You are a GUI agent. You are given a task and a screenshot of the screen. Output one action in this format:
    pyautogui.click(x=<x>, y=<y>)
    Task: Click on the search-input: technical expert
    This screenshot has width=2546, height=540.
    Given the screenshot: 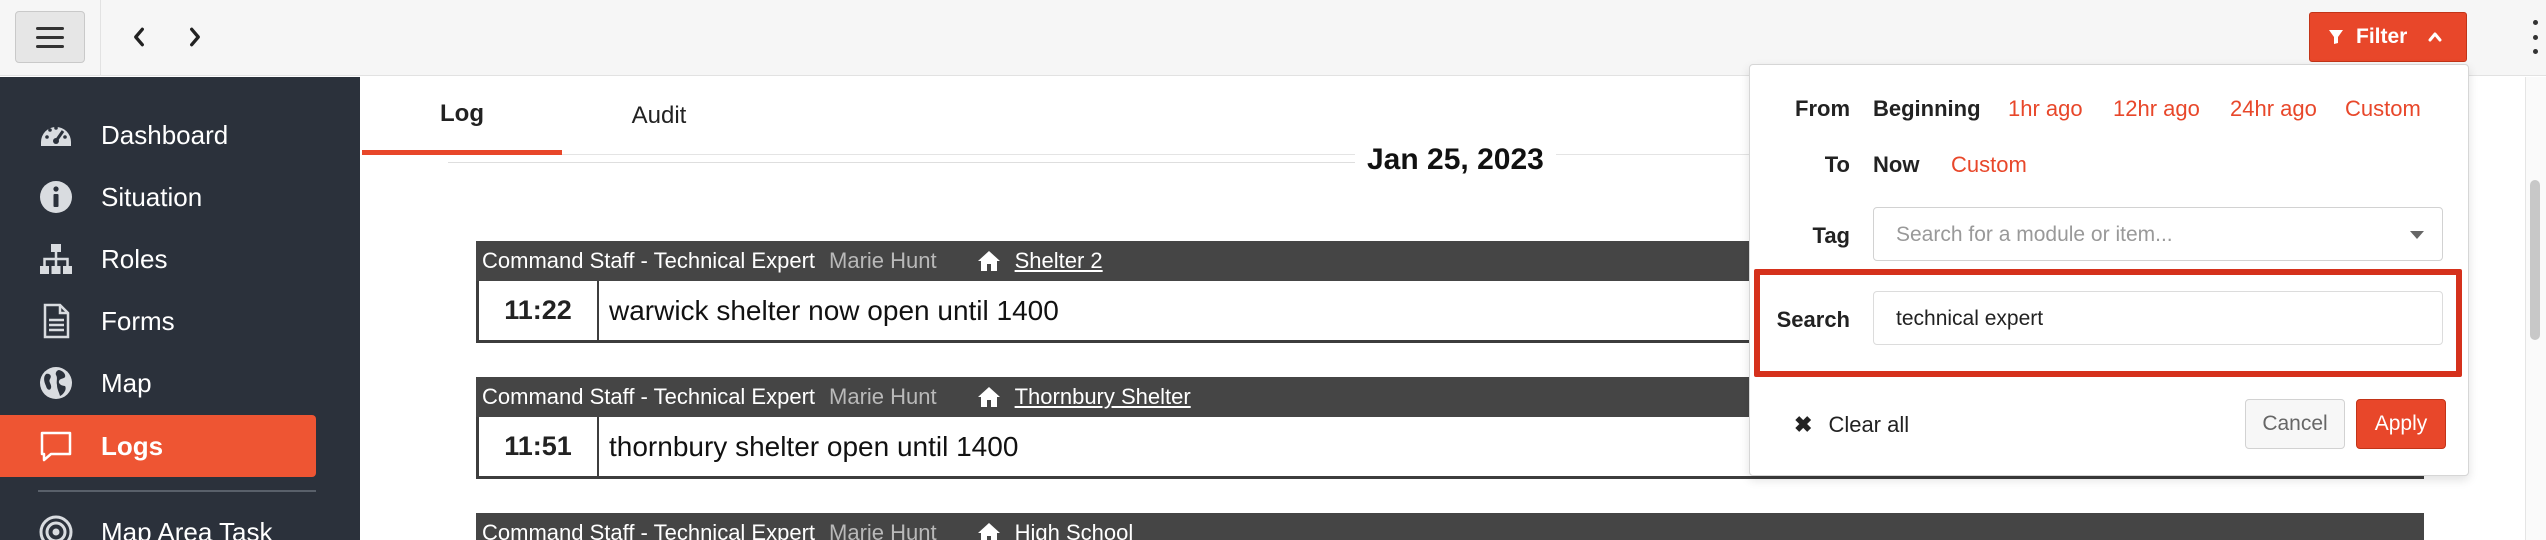 What is the action you would take?
    pyautogui.click(x=2158, y=318)
    